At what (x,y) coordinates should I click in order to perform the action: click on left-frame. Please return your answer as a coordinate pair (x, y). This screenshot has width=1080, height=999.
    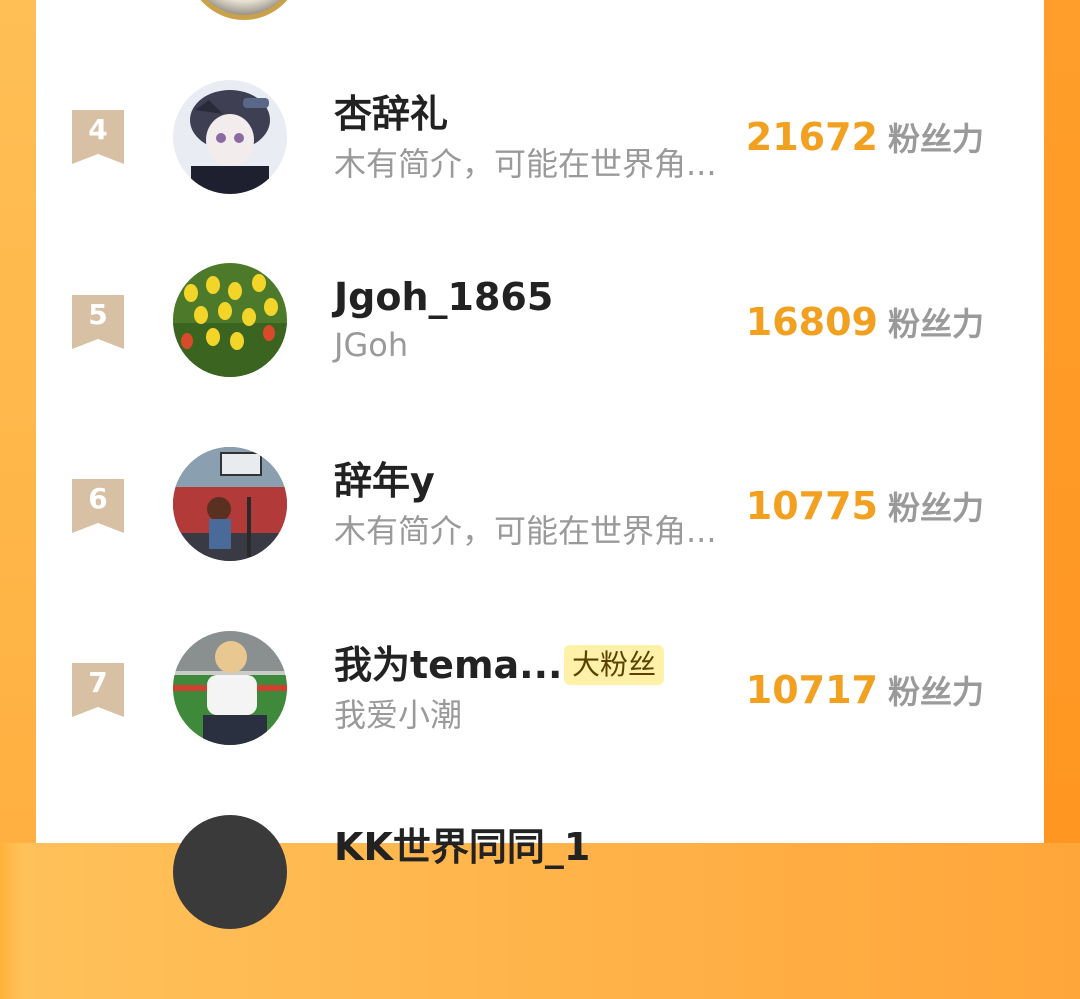
    Looking at the image, I should click on (18, 421).